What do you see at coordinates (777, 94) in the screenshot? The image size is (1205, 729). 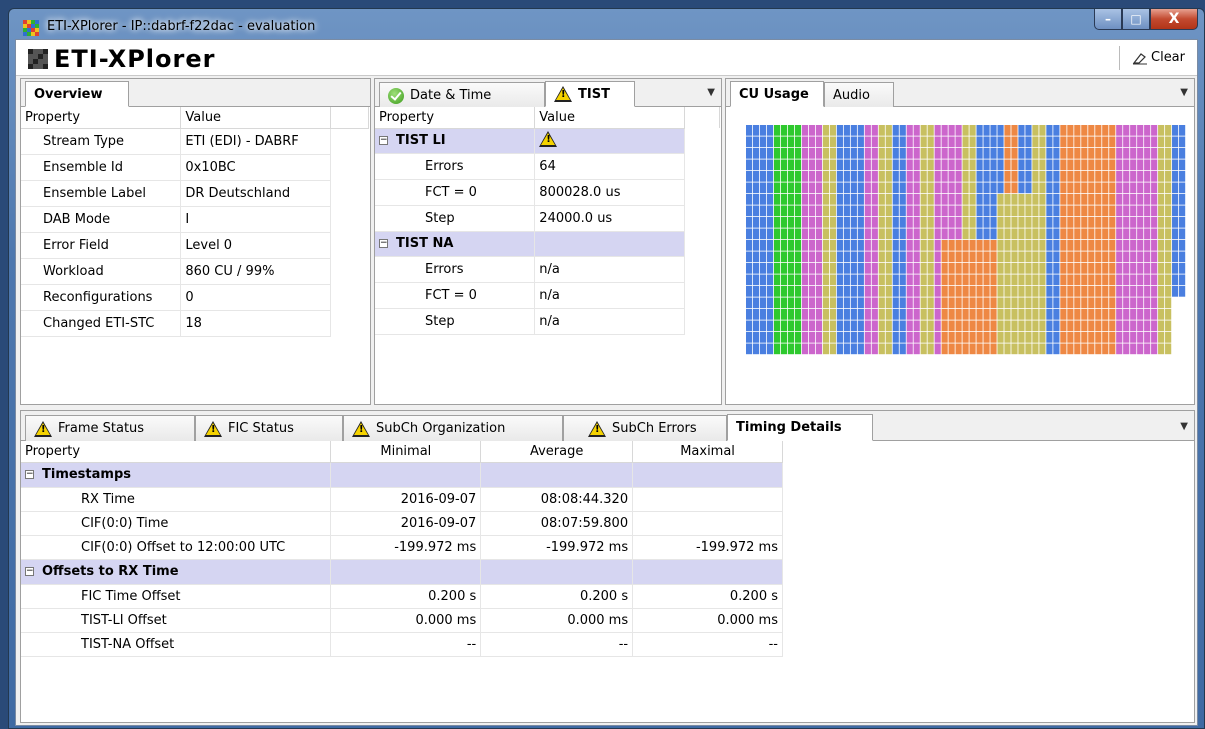 I see `tab-cu-usage: CU Usage` at bounding box center [777, 94].